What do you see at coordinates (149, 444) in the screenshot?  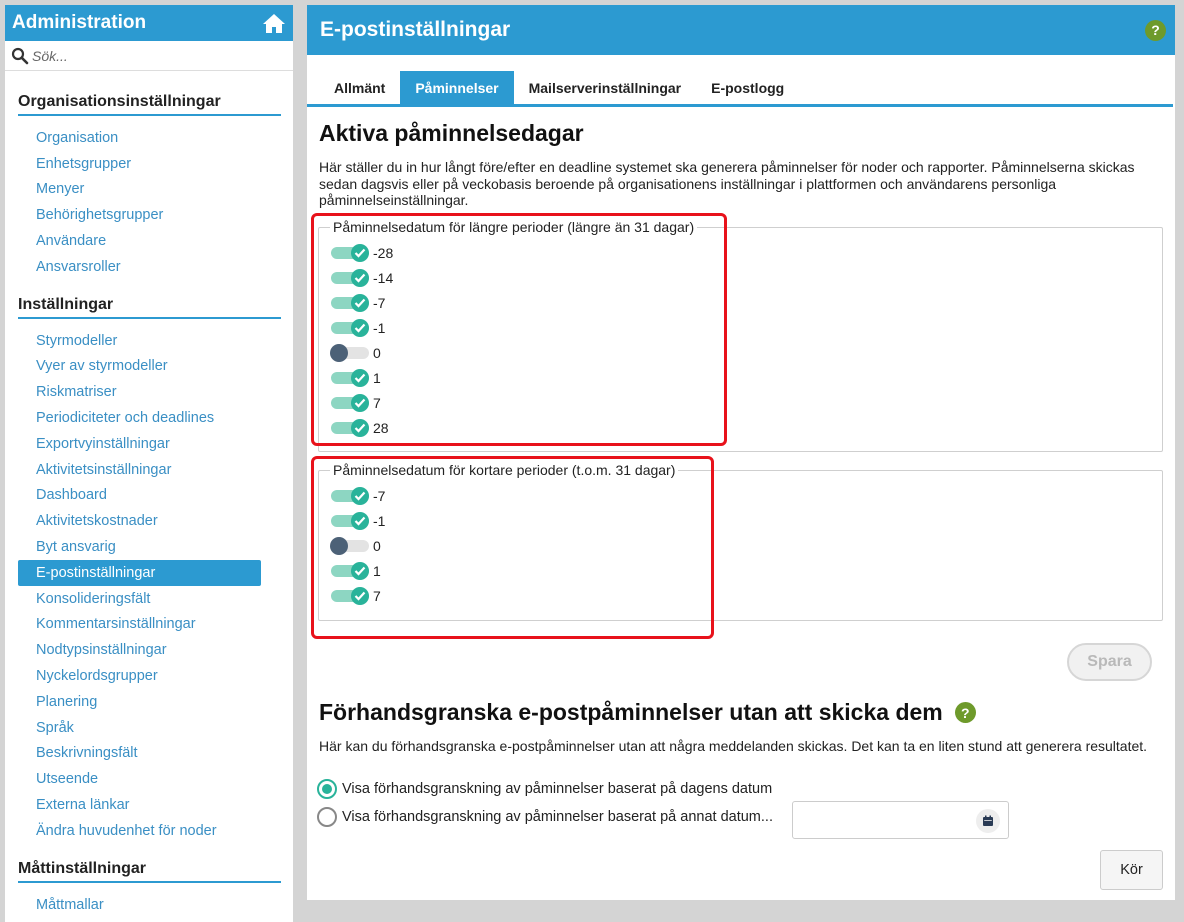 I see `sidebar-item-exportvyinstallningar: Exportvyinställningar` at bounding box center [149, 444].